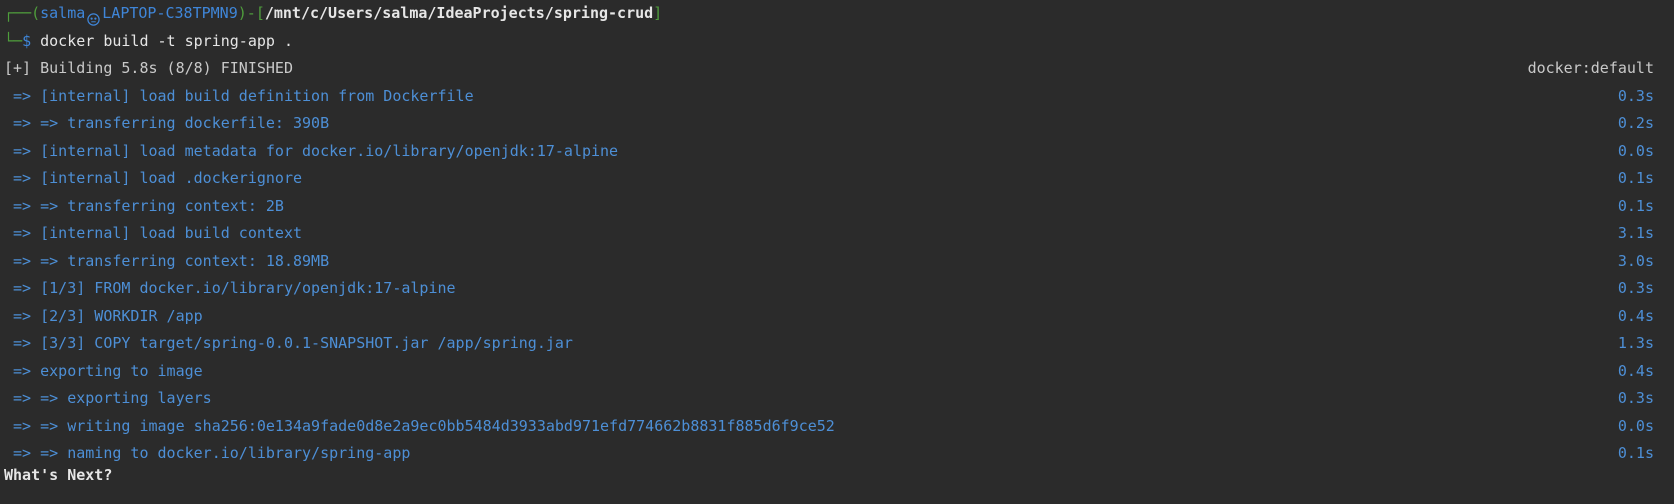 This screenshot has width=1674, height=504. I want to click on prompt-close-bracket: ], so click(658, 13).